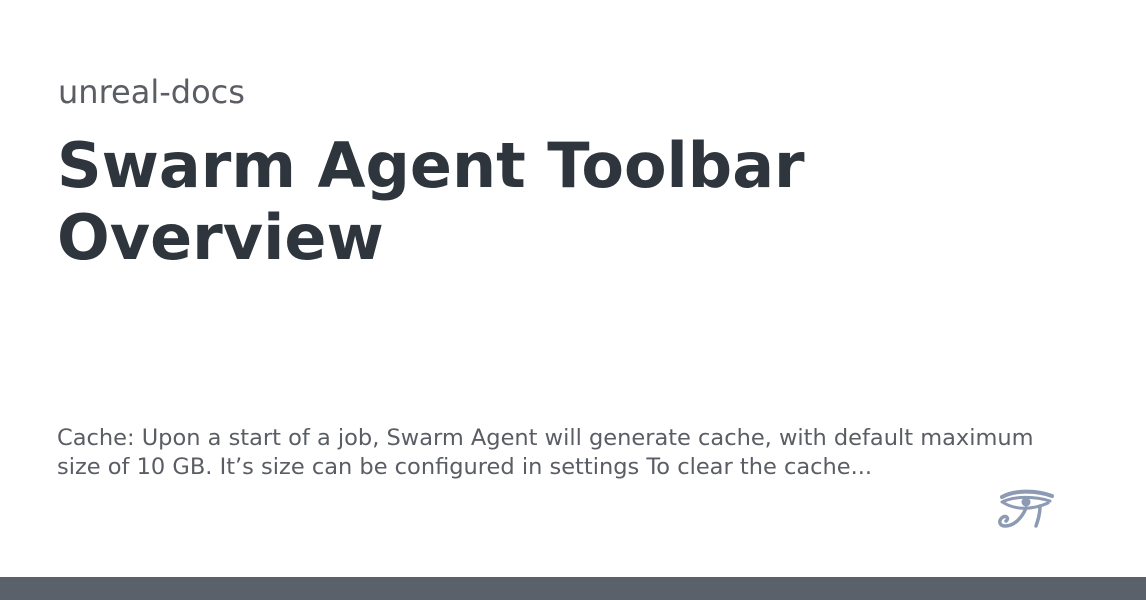 This screenshot has height=600, width=1146. Describe the element at coordinates (573, 588) in the screenshot. I see `bottom-bar` at that location.